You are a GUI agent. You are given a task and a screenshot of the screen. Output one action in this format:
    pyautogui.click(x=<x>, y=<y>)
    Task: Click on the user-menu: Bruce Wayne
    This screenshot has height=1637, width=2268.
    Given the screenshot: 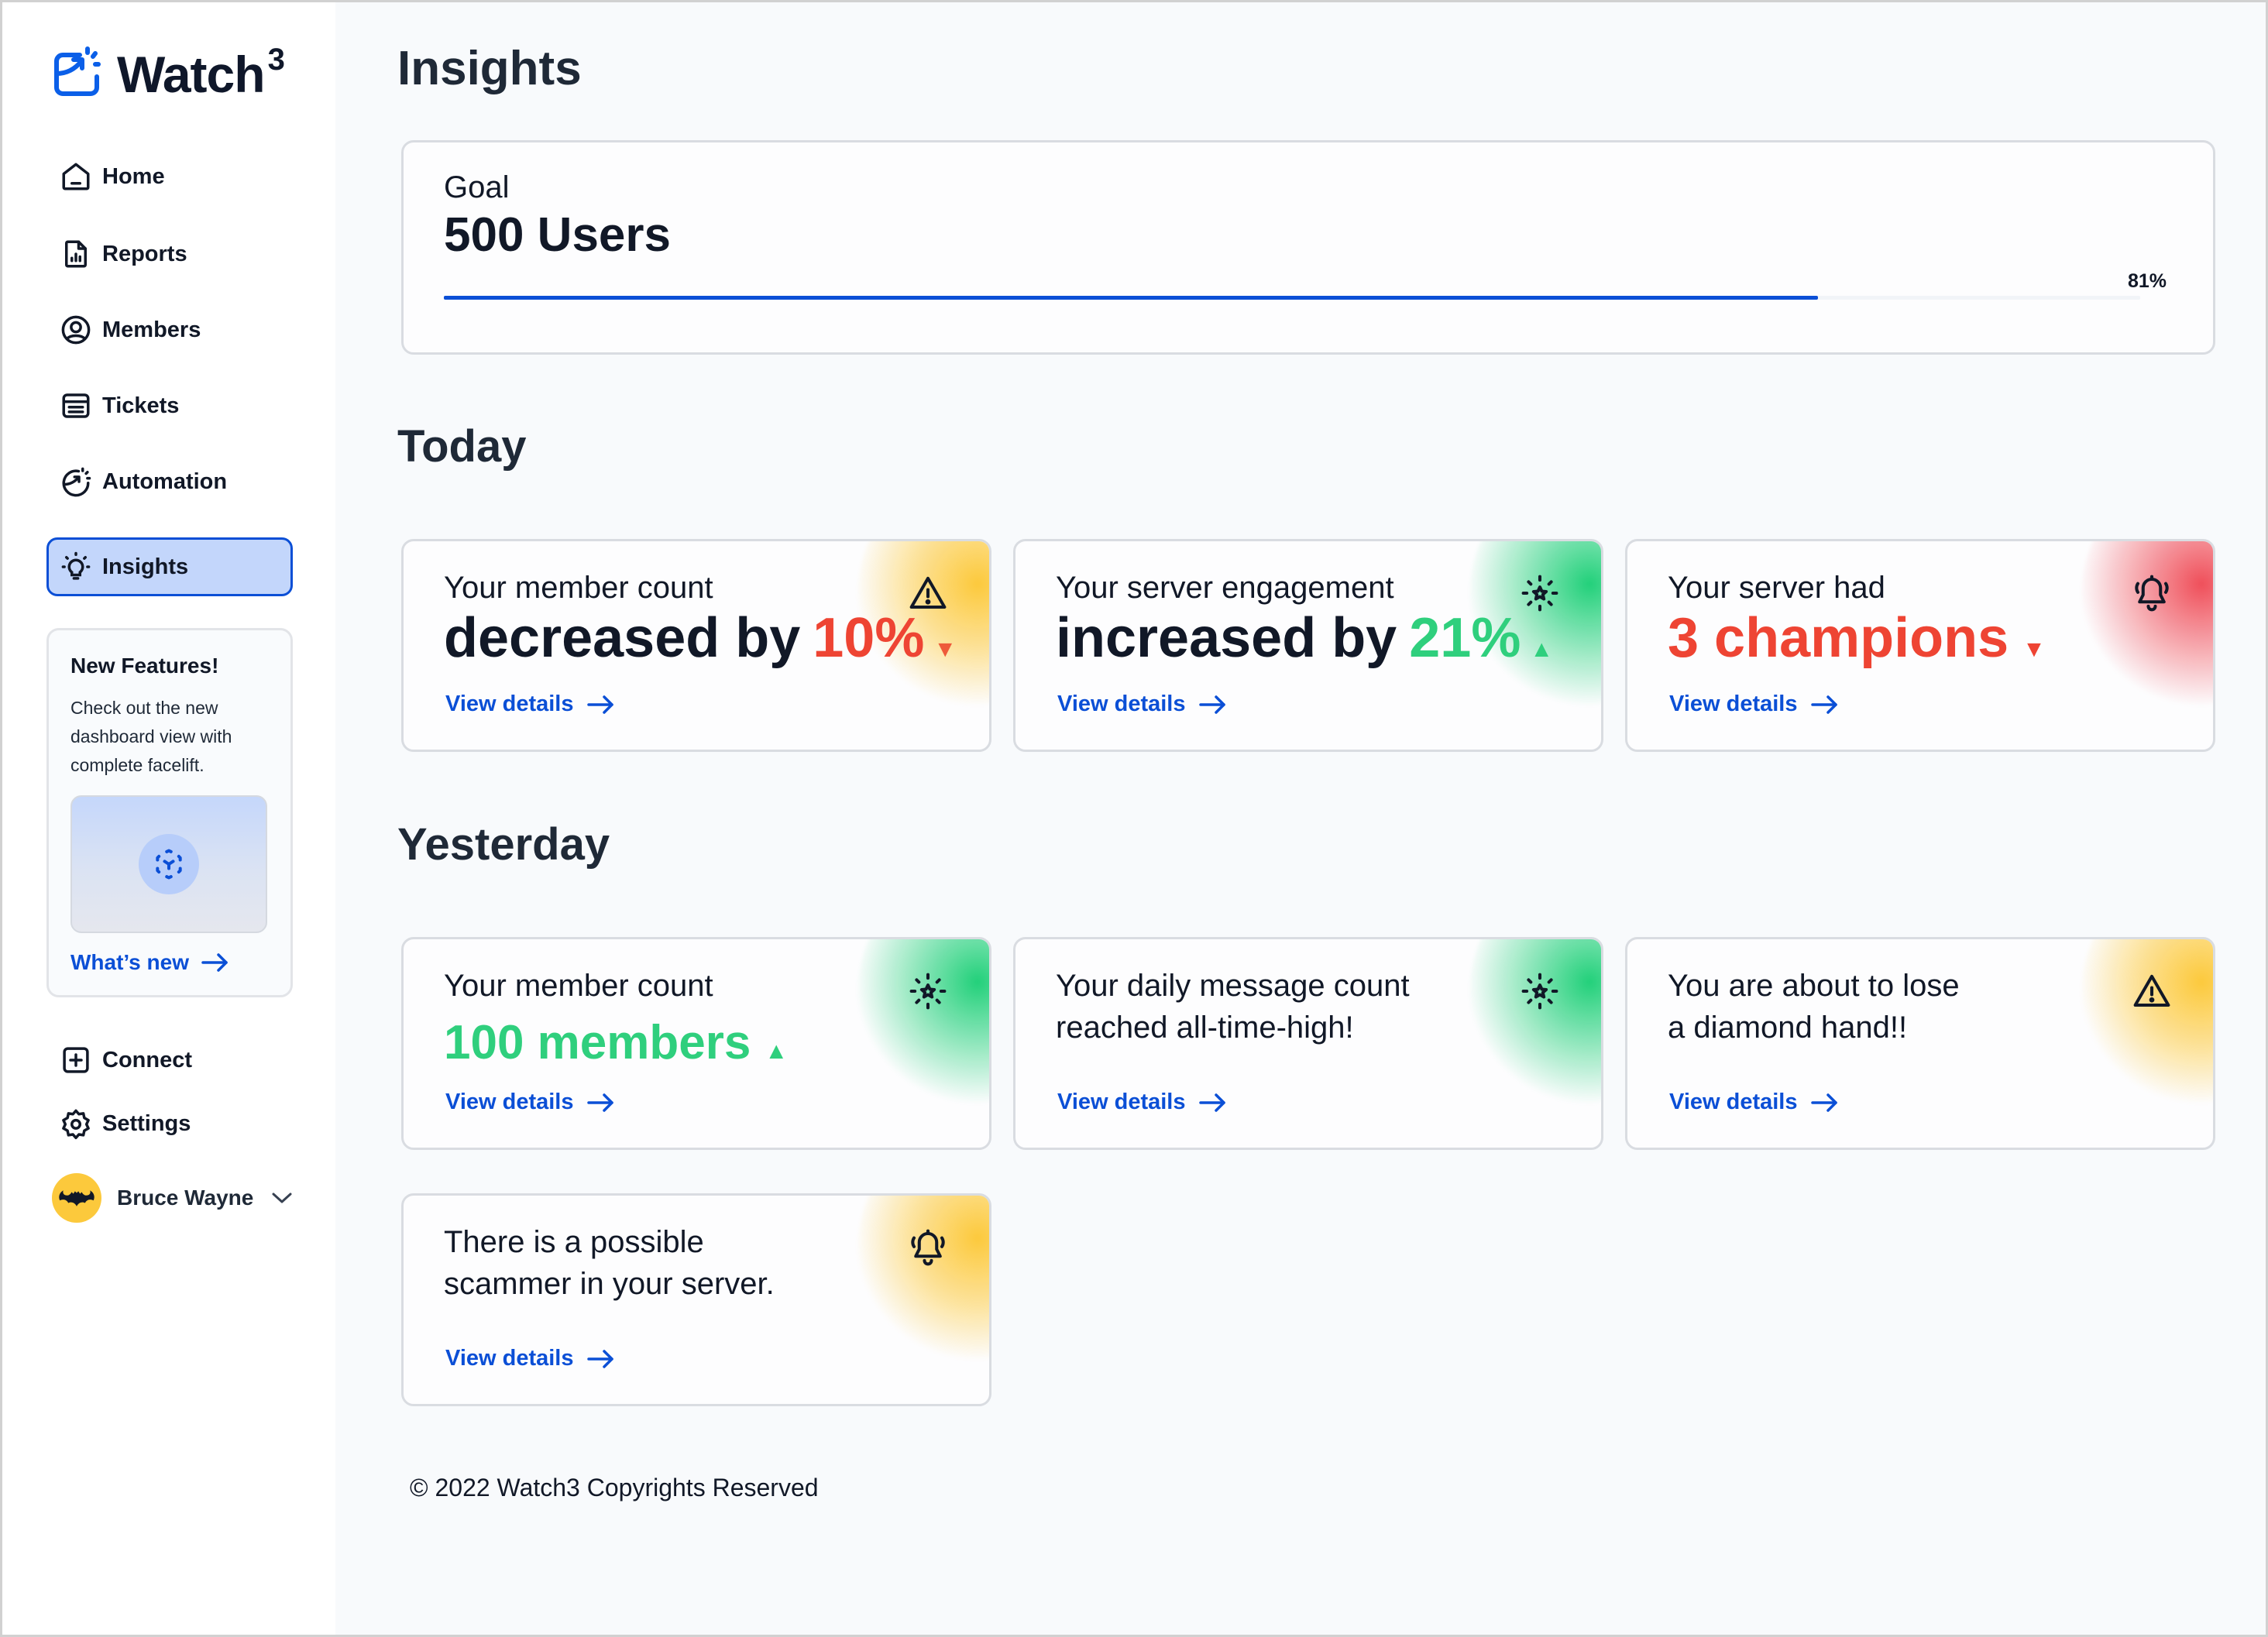 What is the action you would take?
    pyautogui.click(x=173, y=1198)
    